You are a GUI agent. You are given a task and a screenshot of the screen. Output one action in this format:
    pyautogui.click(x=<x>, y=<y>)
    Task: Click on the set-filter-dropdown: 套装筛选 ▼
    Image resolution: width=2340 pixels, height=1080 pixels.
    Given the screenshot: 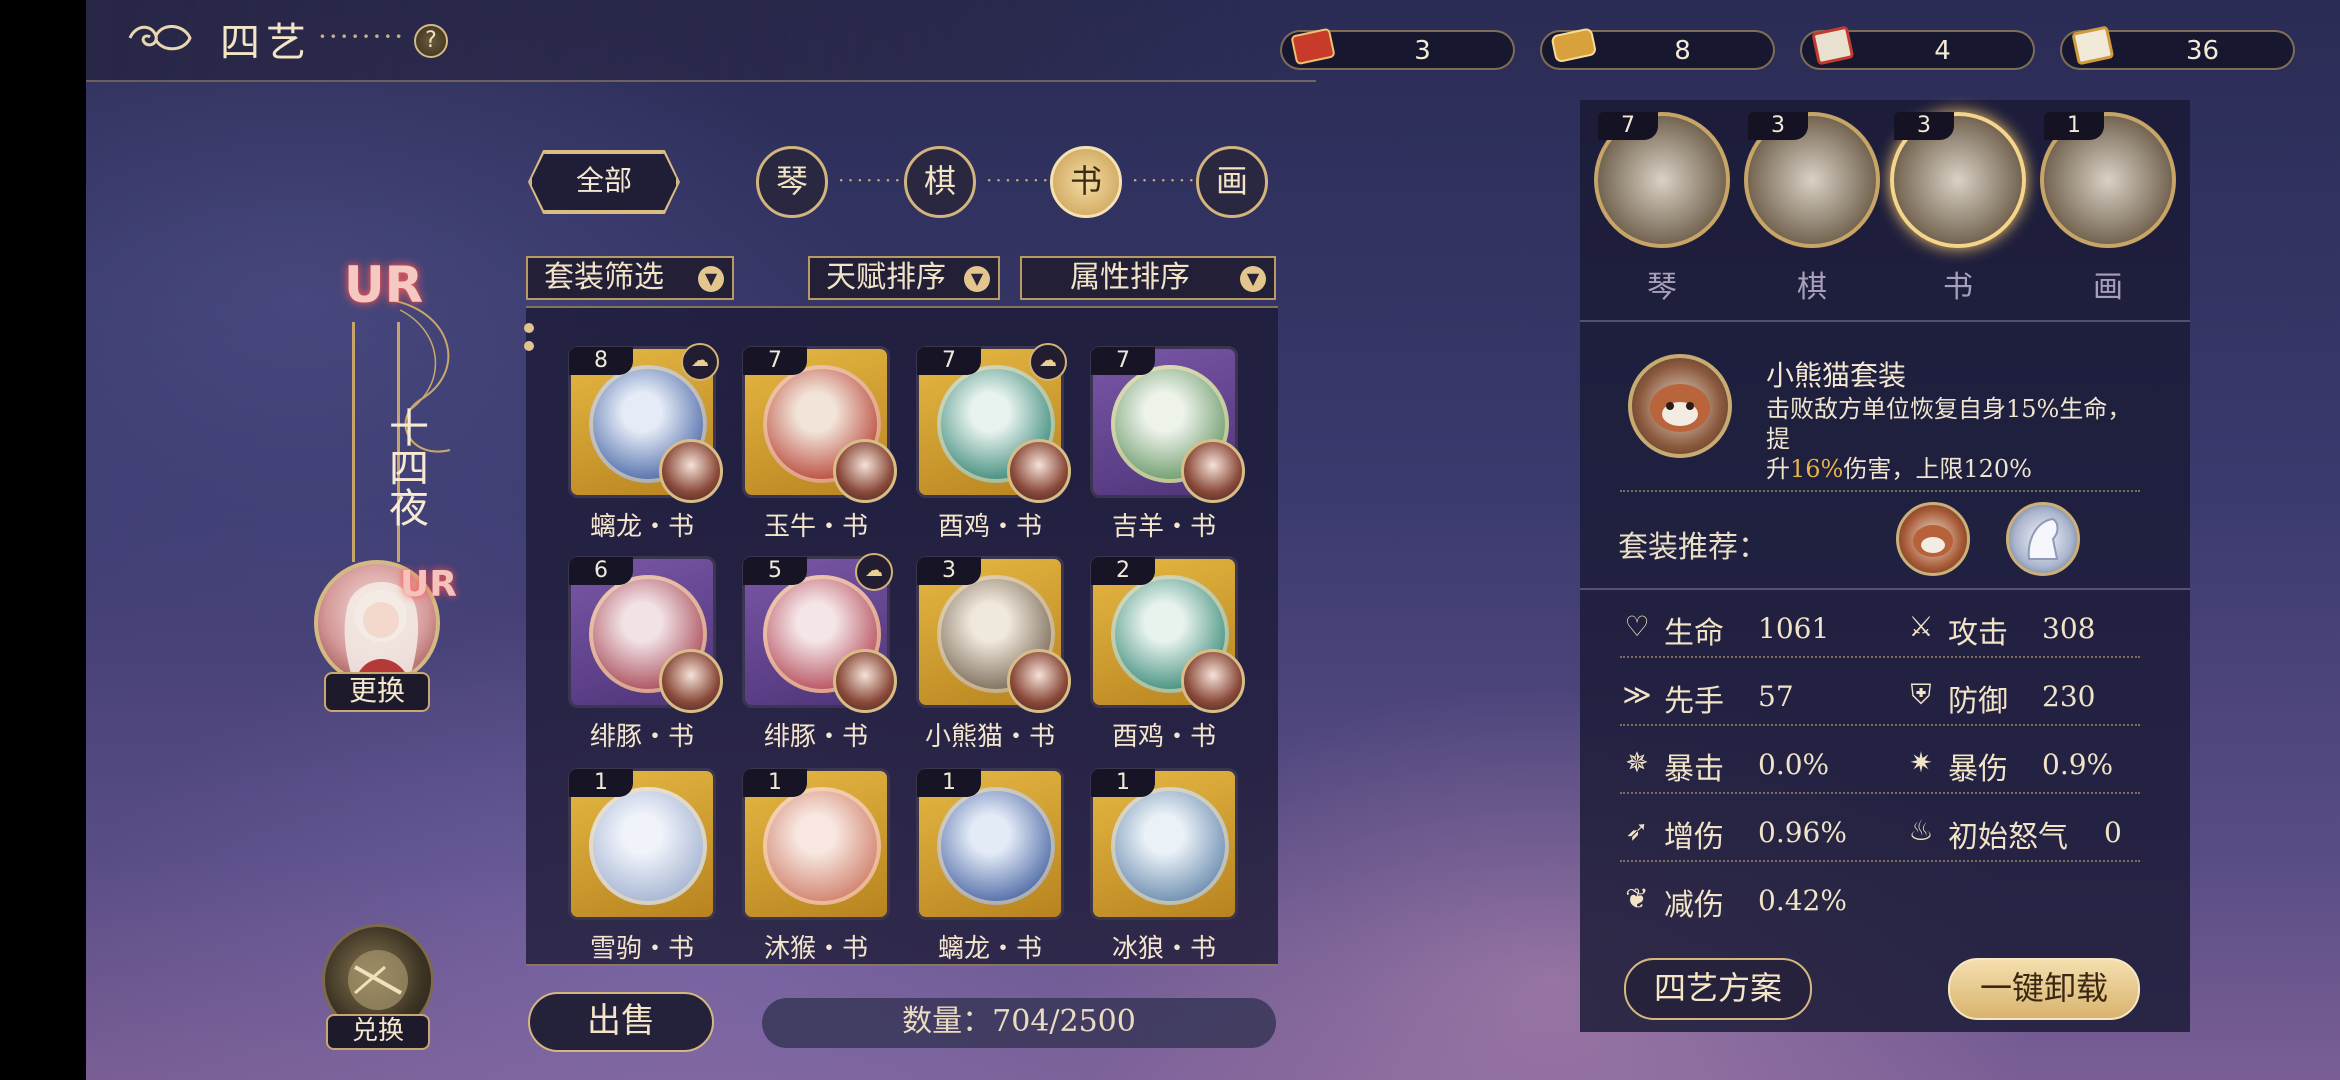 What is the action you would take?
    pyautogui.click(x=630, y=278)
    